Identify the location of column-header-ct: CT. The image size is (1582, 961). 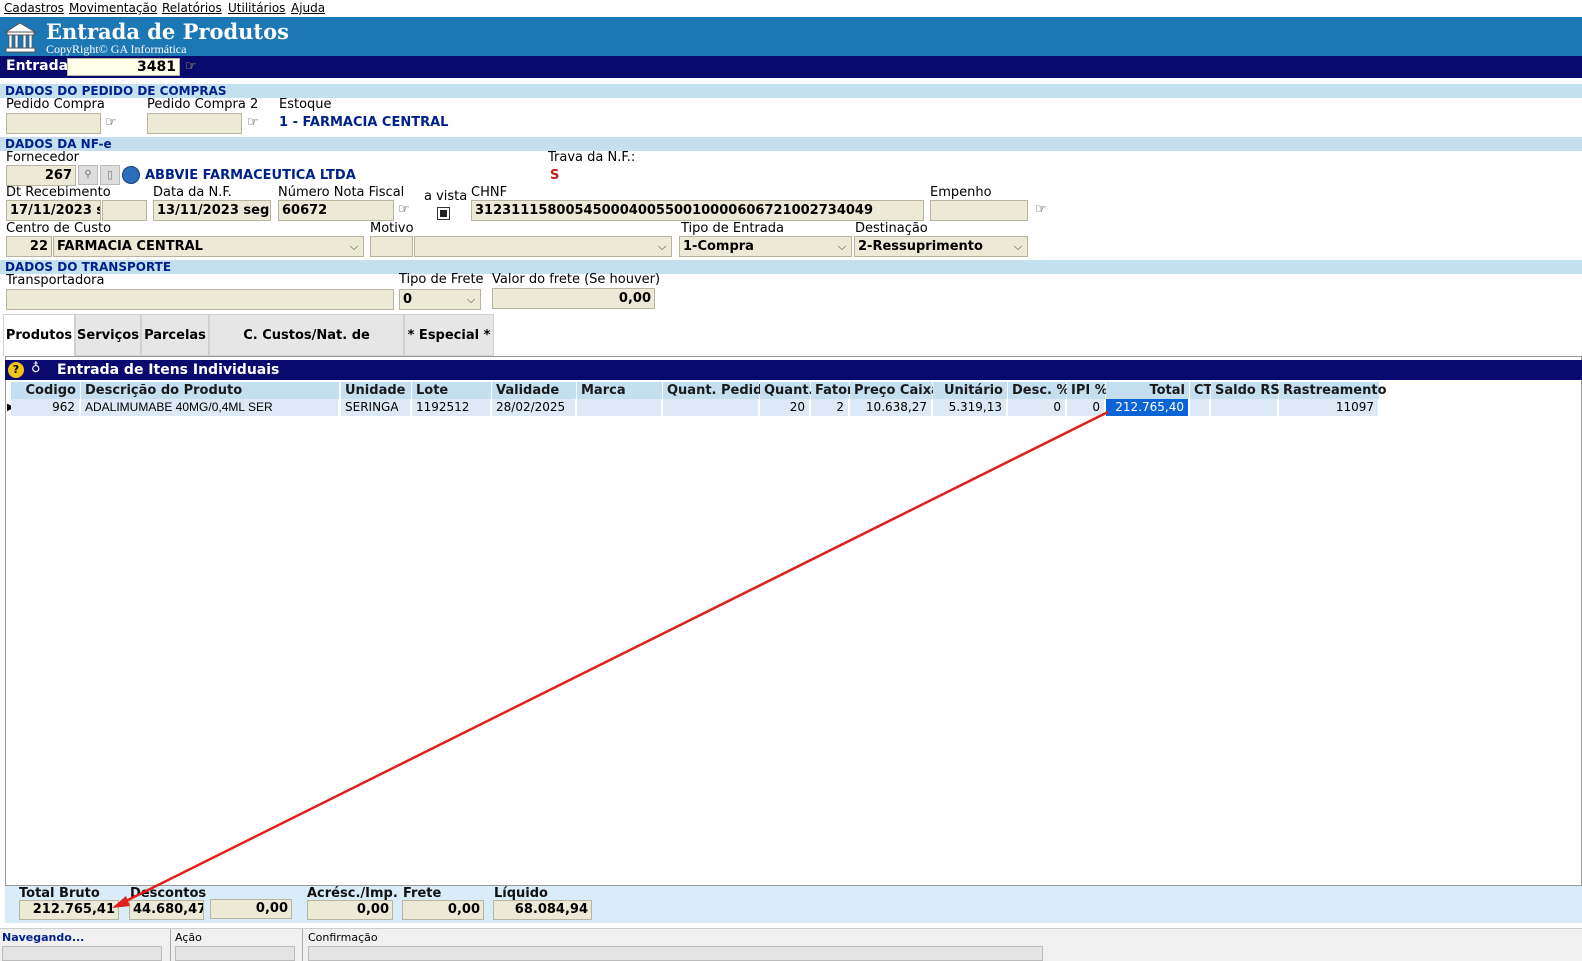
(1201, 390).